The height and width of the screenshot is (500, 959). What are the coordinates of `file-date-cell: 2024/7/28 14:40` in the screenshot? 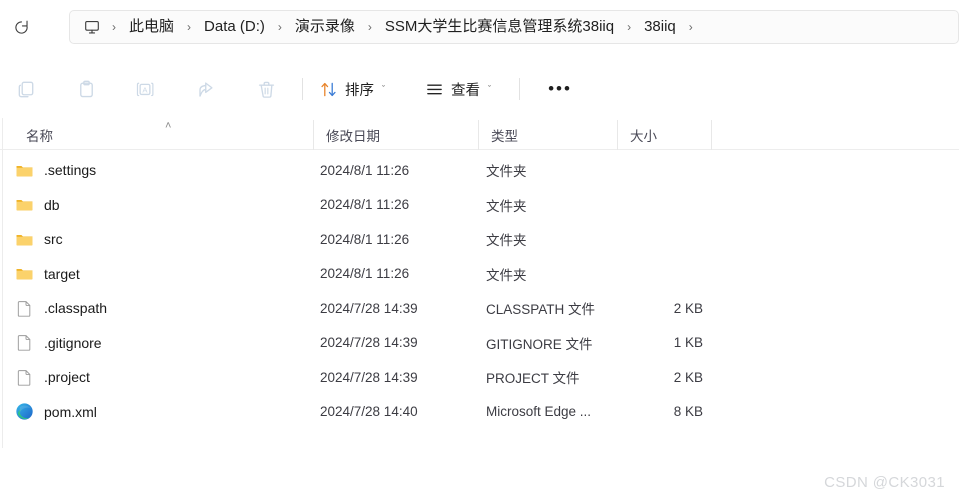 It's located at (369, 412).